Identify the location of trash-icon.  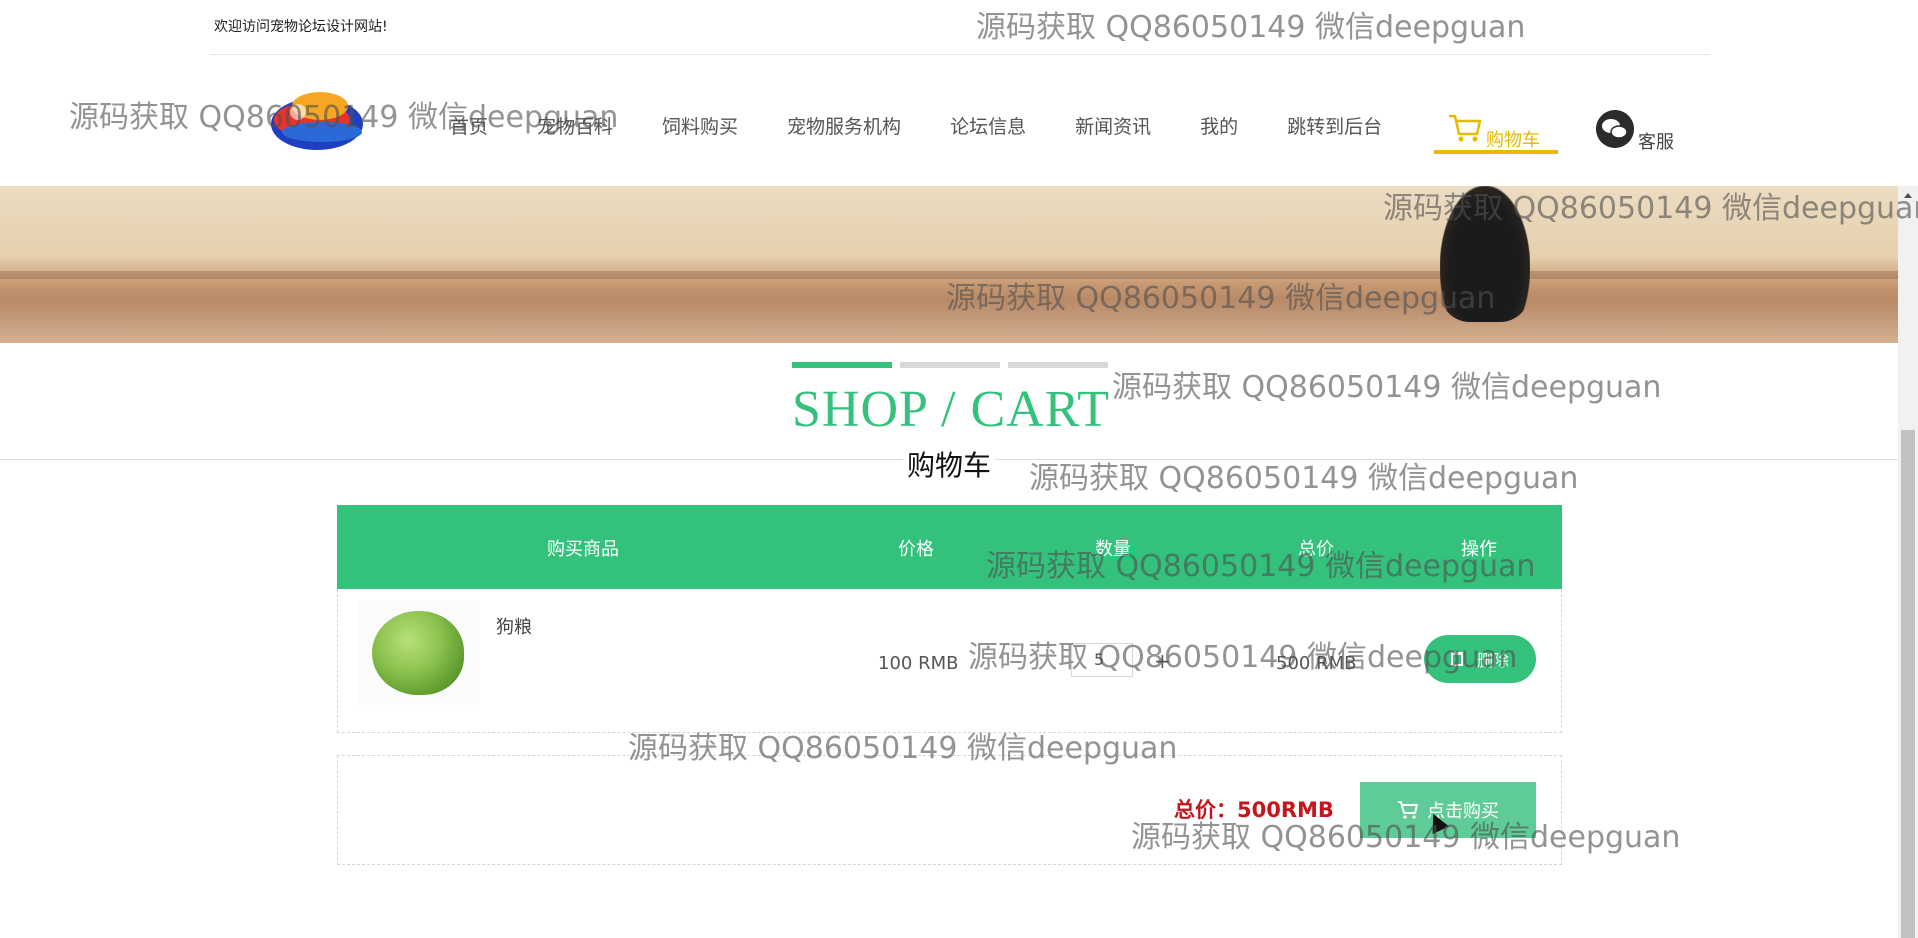
(1456, 659).